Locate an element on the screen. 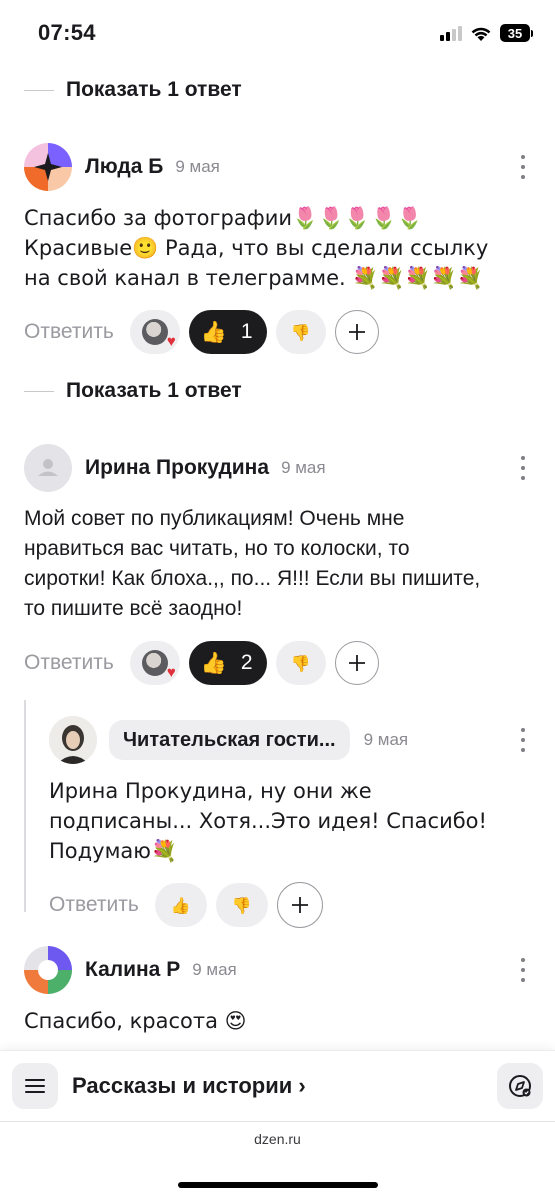  compass-button is located at coordinates (520, 1086).